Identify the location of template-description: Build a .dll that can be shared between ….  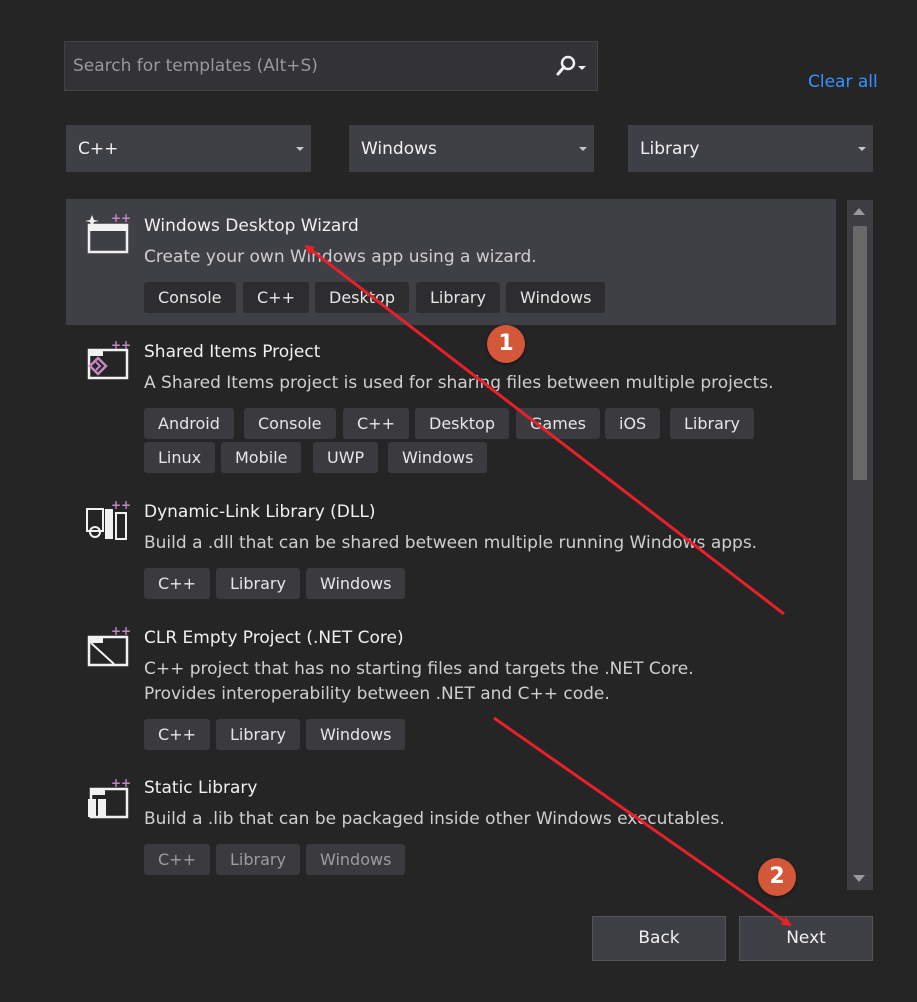
(451, 543).